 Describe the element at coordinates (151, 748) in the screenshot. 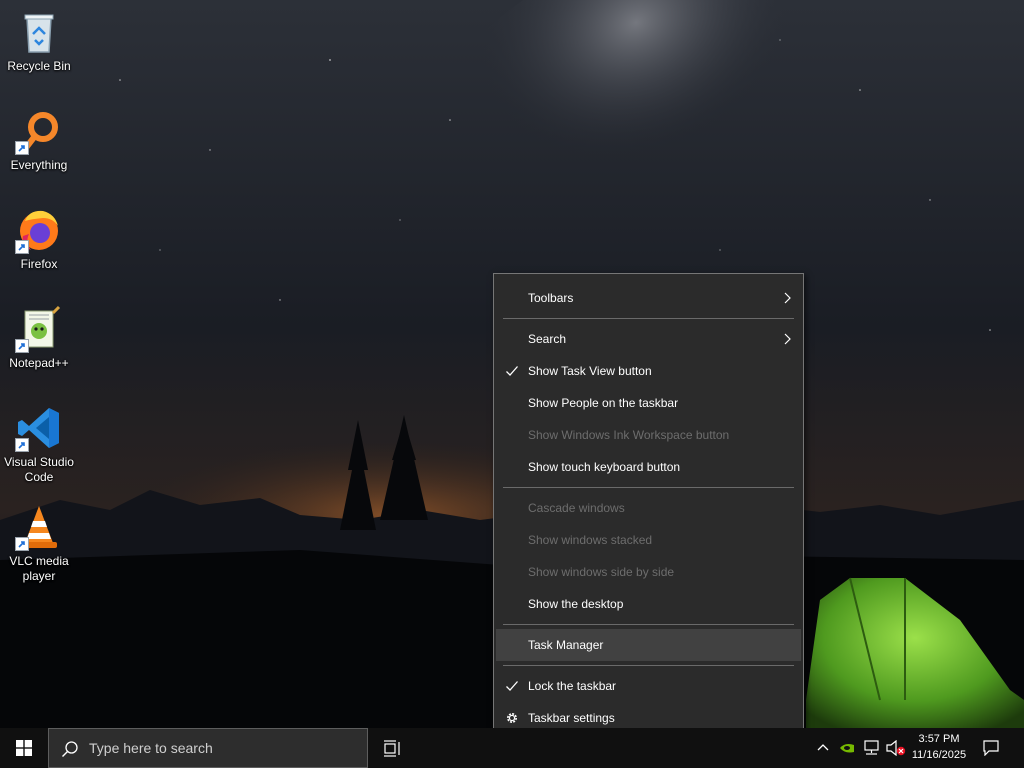

I see `search-placeholder: Type here to search` at that location.